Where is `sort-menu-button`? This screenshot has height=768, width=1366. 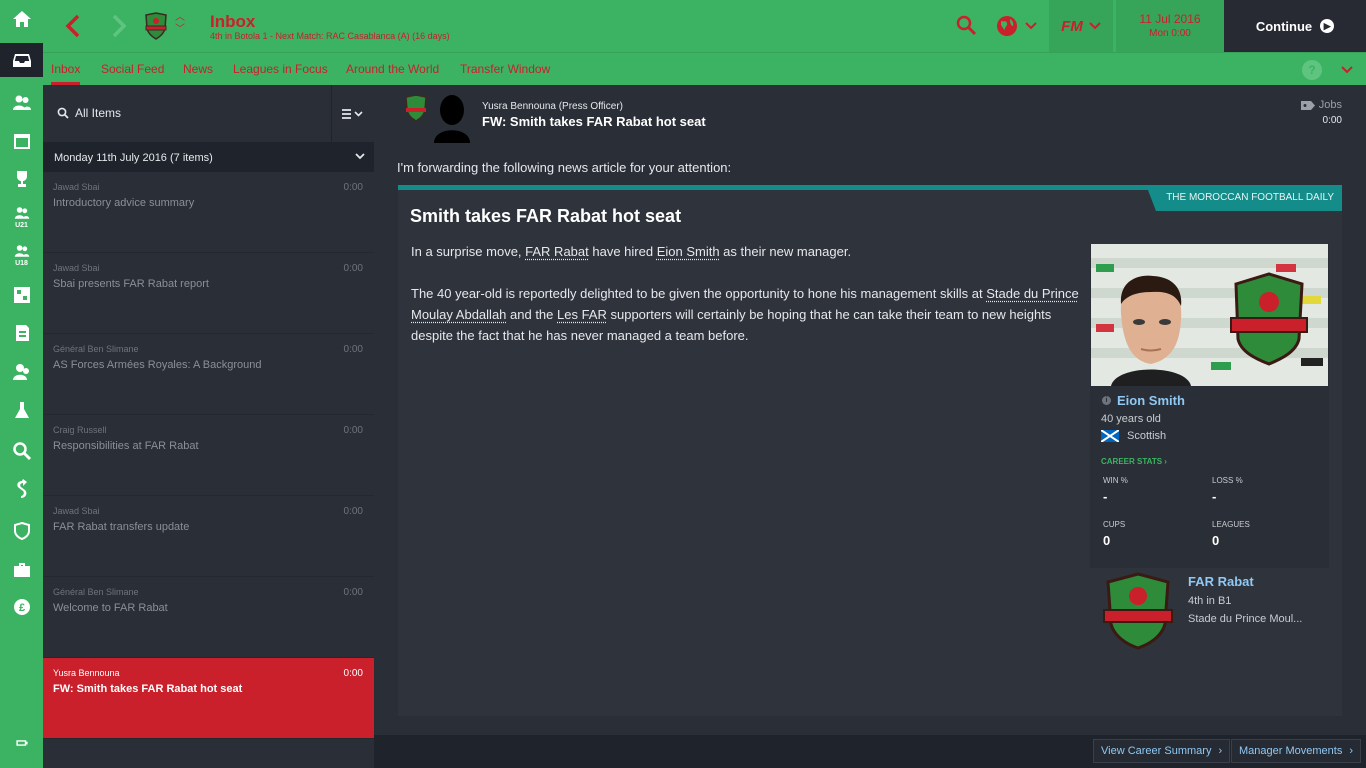 sort-menu-button is located at coordinates (352, 114).